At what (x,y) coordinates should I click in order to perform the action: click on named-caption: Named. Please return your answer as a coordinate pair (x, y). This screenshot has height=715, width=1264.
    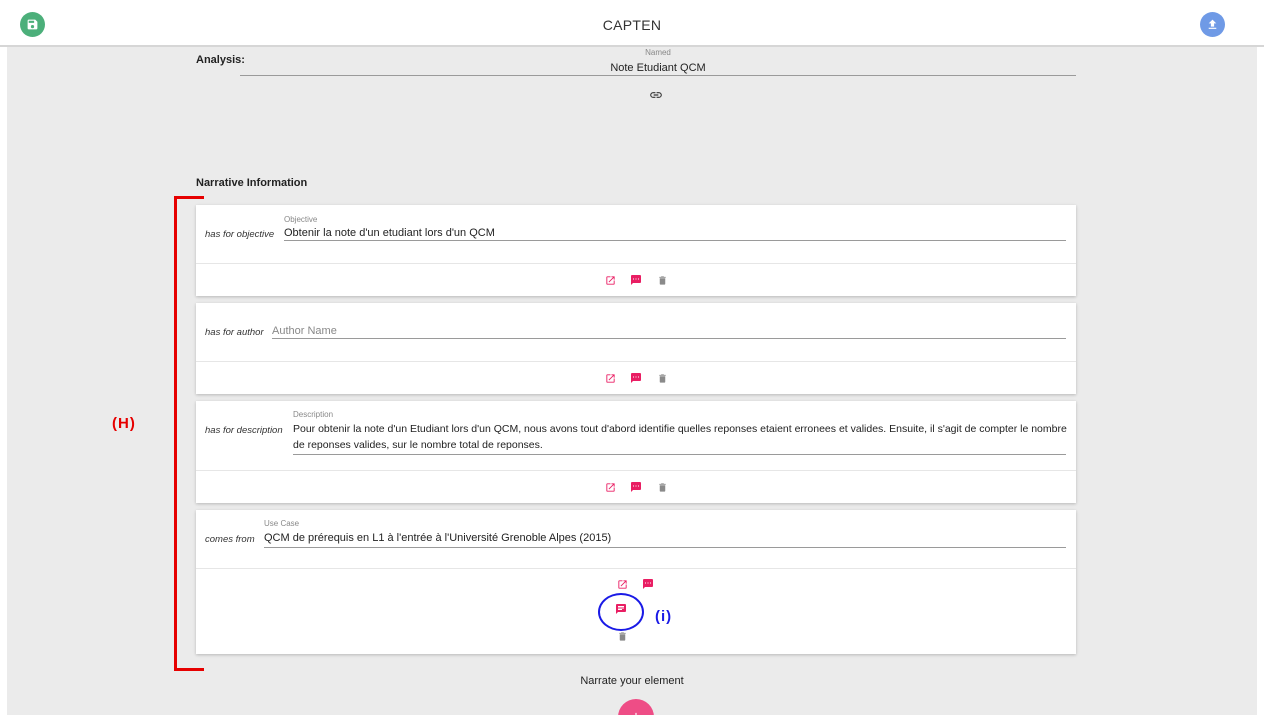
    Looking at the image, I should click on (658, 52).